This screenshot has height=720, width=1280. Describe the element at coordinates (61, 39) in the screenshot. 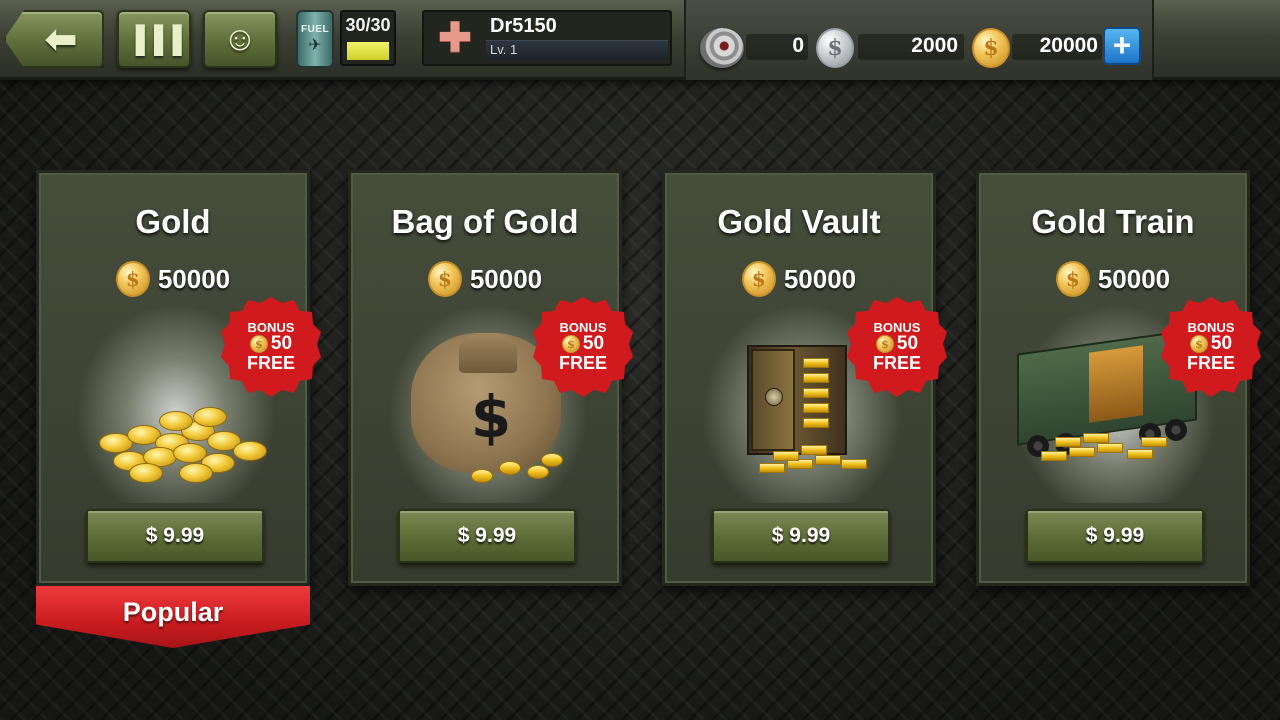

I see `back-arrow-icon: ⬅` at that location.